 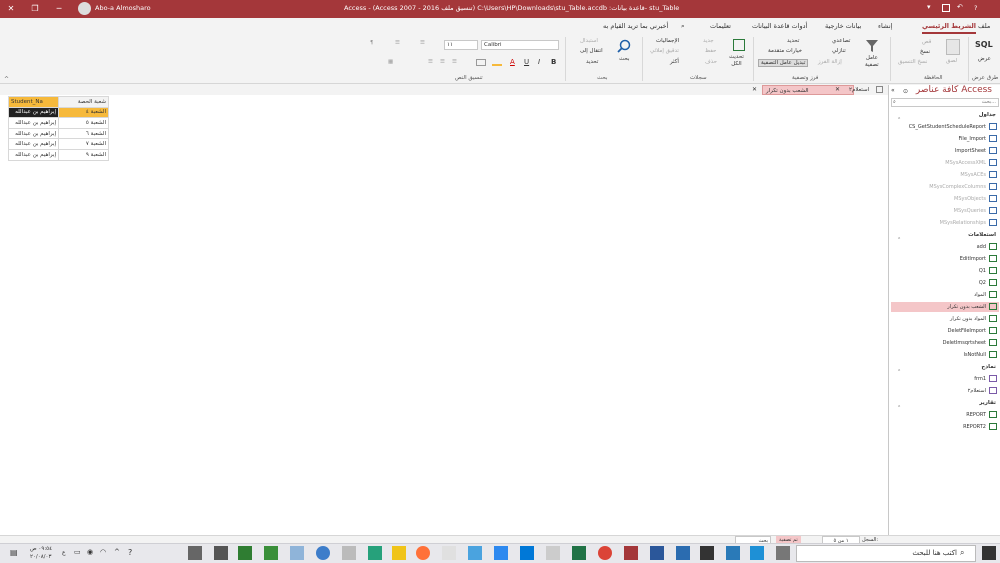 I want to click on refresh-all-button: تحديث الكل, so click(x=736, y=61).